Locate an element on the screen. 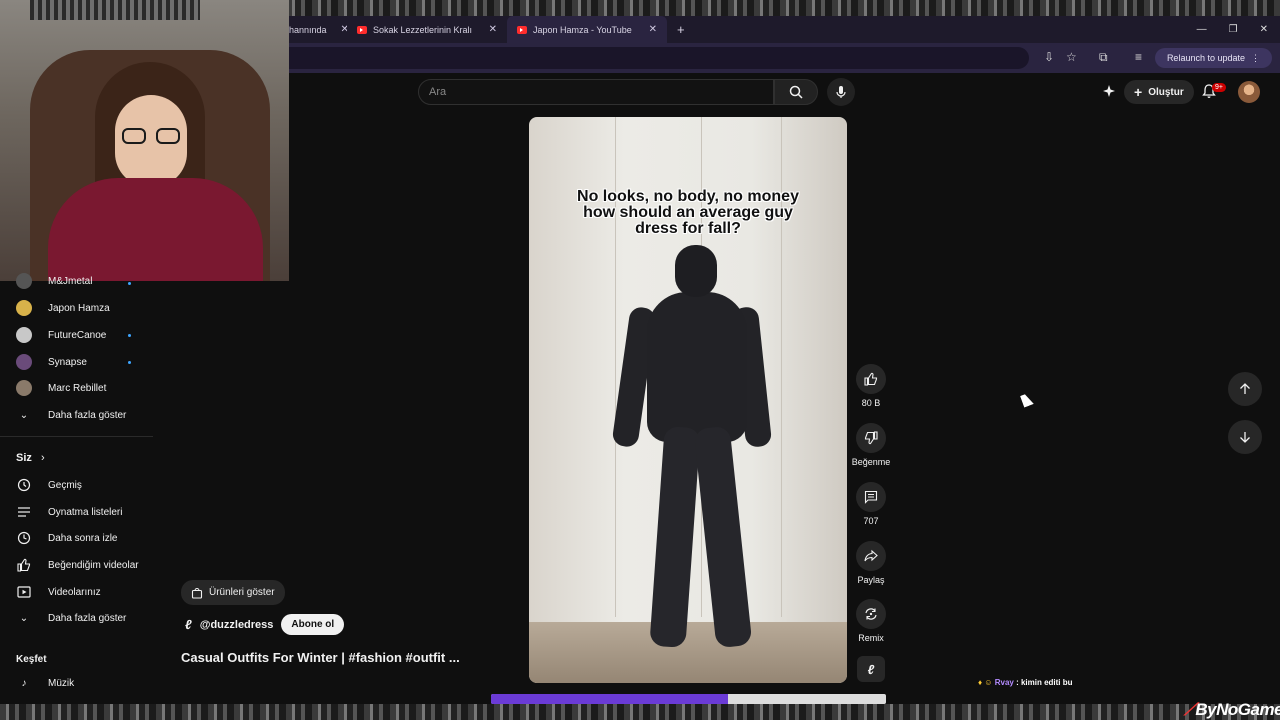  like-count: 80 B is located at coordinates (871, 403).